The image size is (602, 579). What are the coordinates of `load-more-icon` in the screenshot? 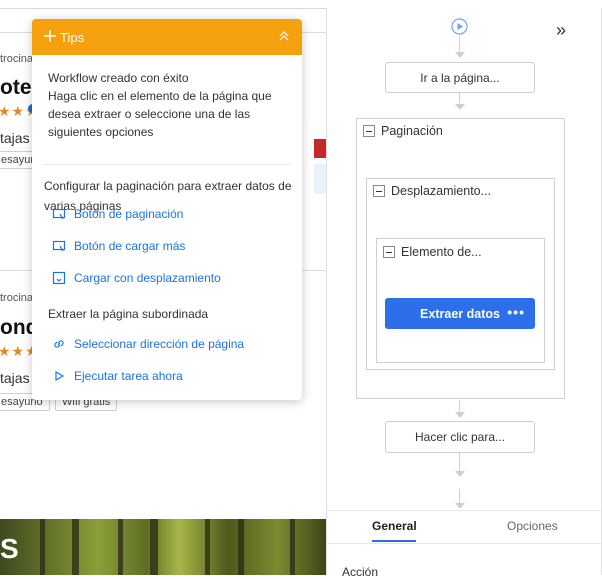 It's located at (59, 246).